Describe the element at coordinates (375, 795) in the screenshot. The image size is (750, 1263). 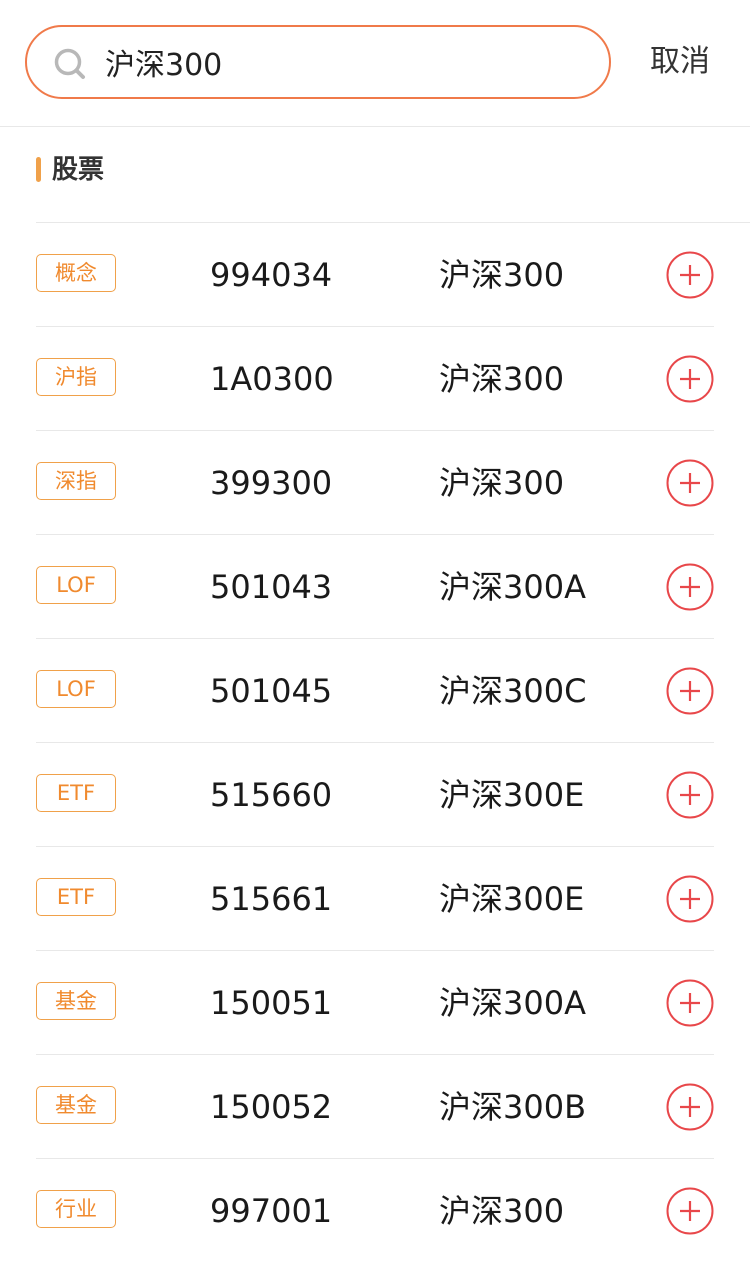
I see `result-row: ETF 515660 沪深300E` at that location.